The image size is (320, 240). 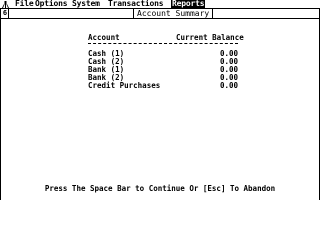 I want to click on menu-bar: File Options System Transactions Reports, so click(x=160, y=4).